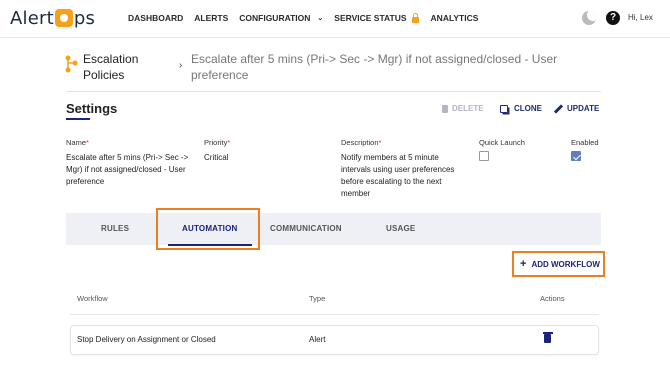  Describe the element at coordinates (306, 228) in the screenshot. I see `tab-communication: COMMUNICATION` at that location.